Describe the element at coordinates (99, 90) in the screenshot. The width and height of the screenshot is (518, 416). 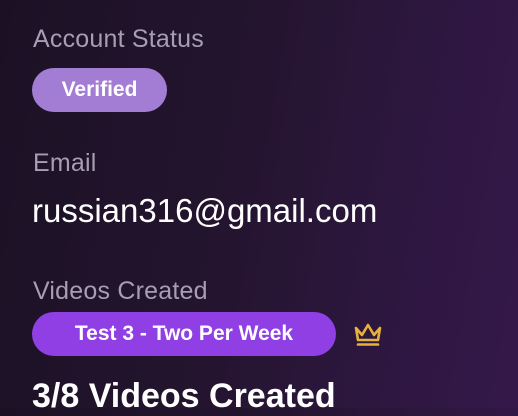
I see `verified-badge: Verified` at that location.